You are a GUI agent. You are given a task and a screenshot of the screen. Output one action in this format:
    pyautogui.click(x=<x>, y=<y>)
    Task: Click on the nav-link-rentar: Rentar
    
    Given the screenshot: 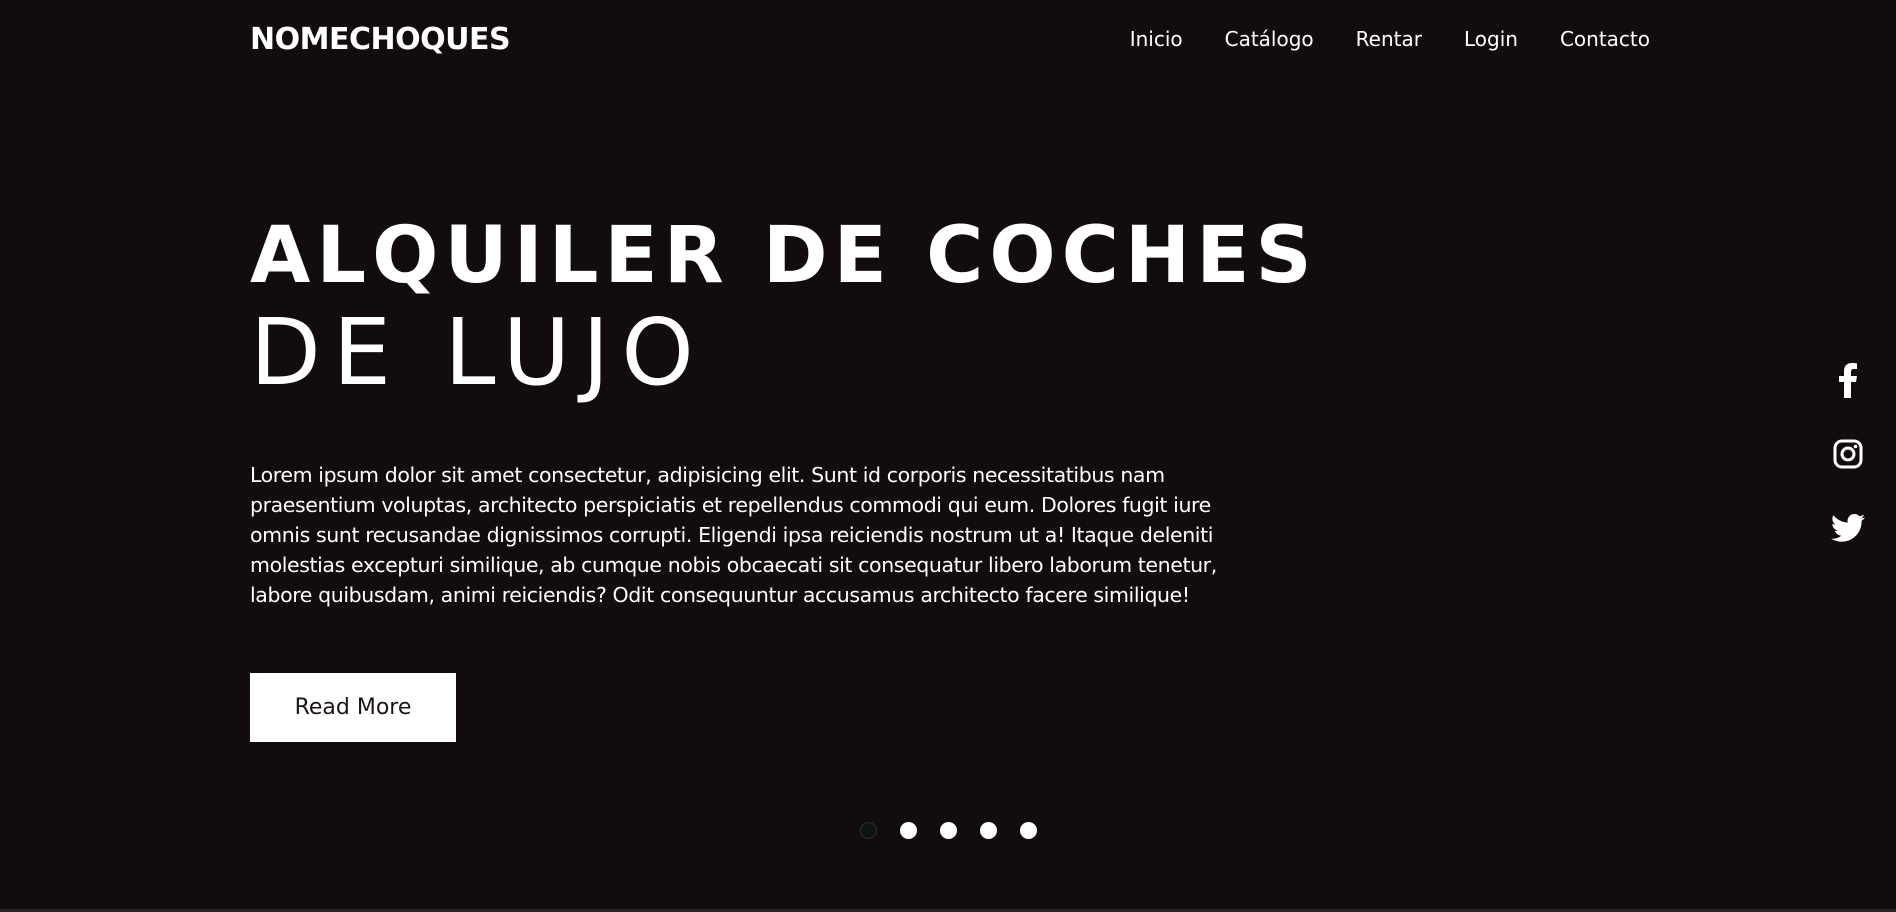 What is the action you would take?
    pyautogui.click(x=1389, y=39)
    